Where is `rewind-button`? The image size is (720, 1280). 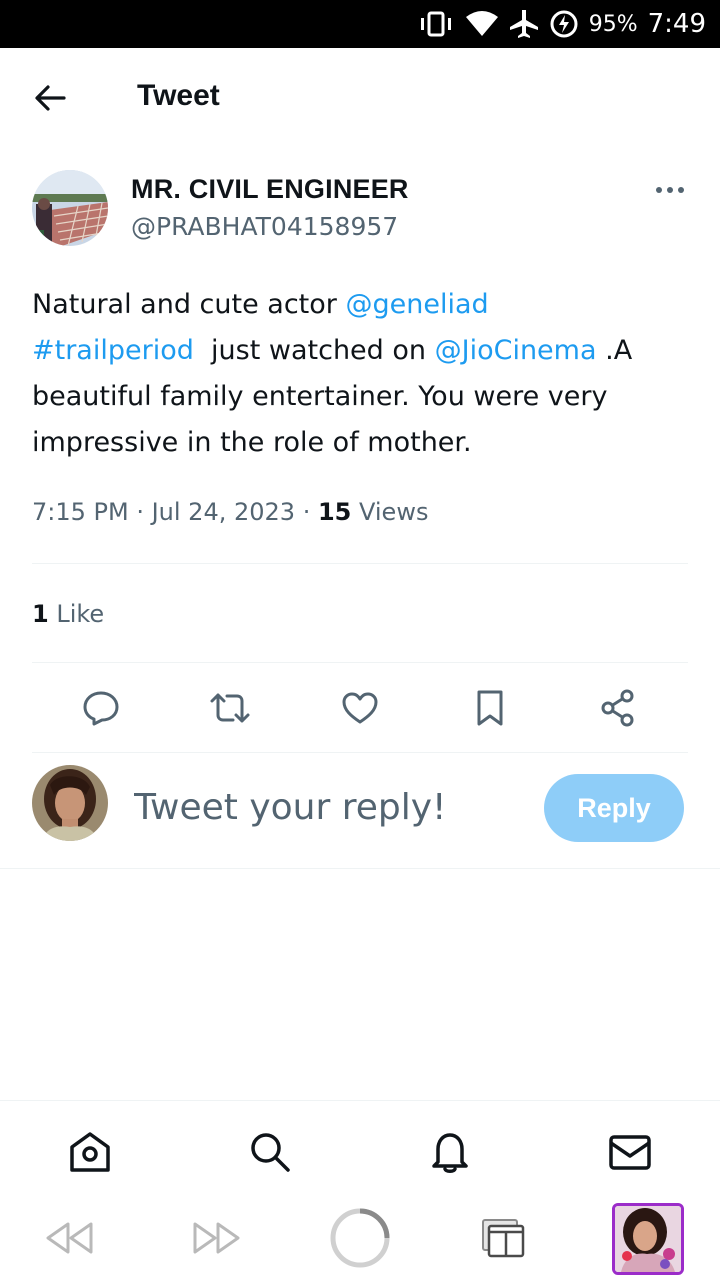
rewind-button is located at coordinates (70, 1238).